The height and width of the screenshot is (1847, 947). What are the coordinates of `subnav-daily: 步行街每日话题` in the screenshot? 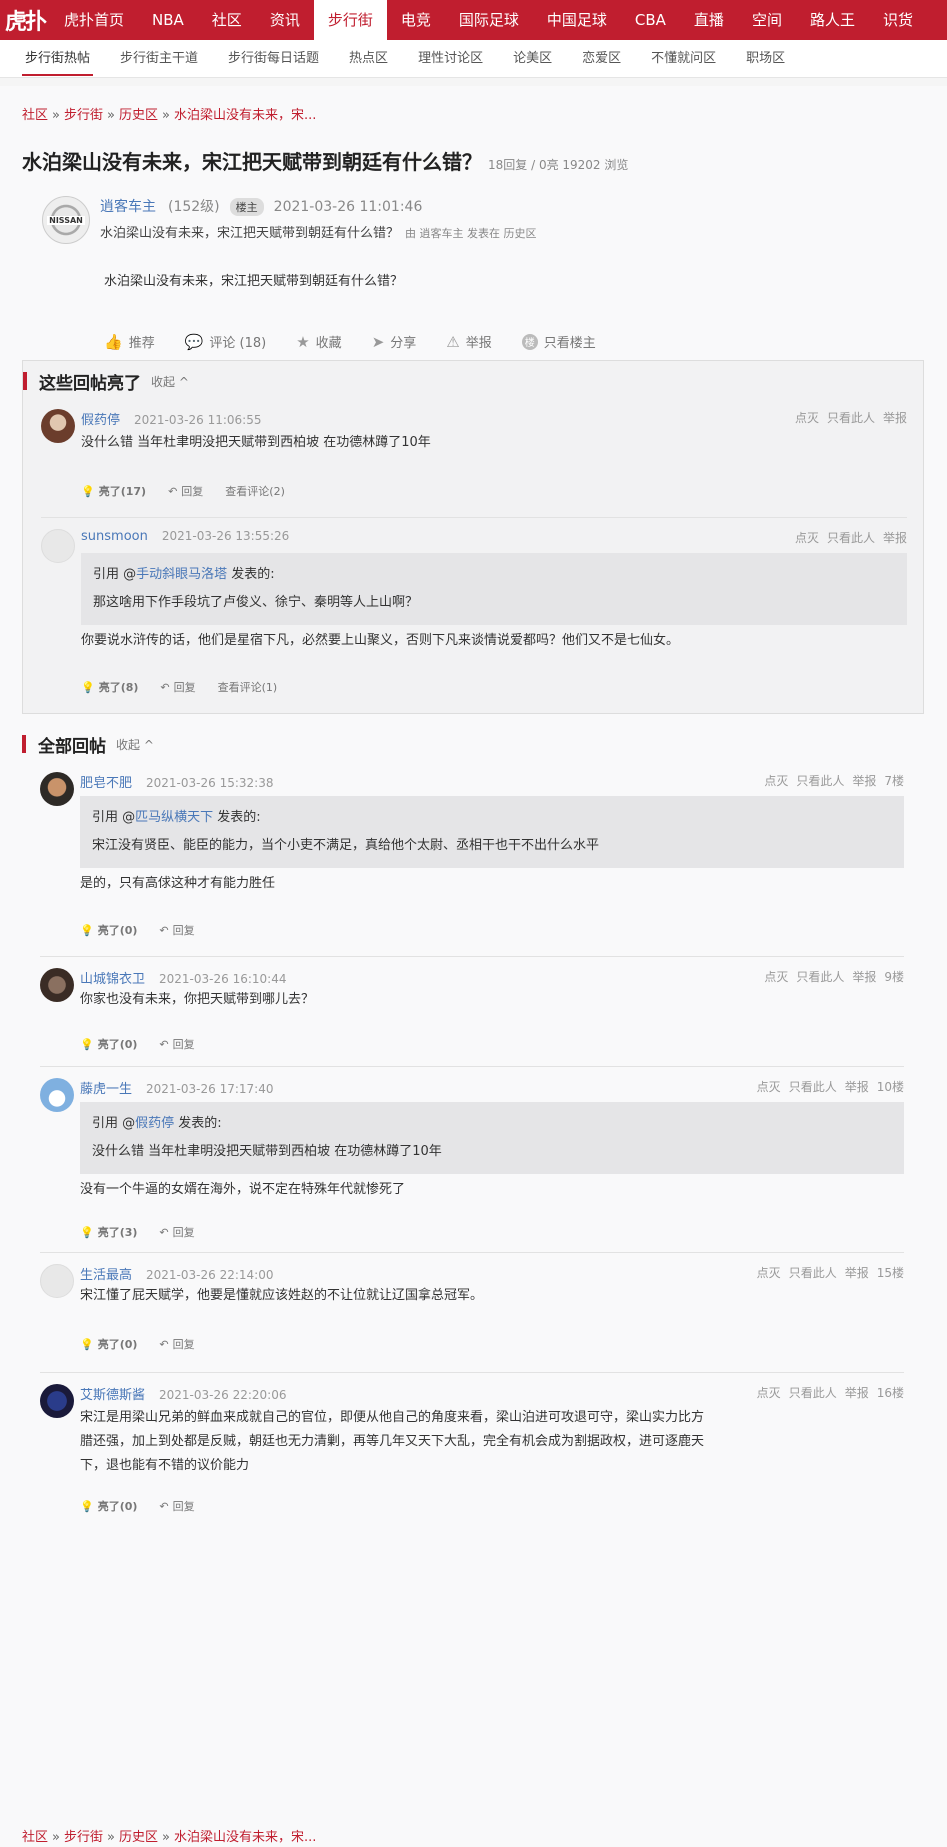 It's located at (273, 59).